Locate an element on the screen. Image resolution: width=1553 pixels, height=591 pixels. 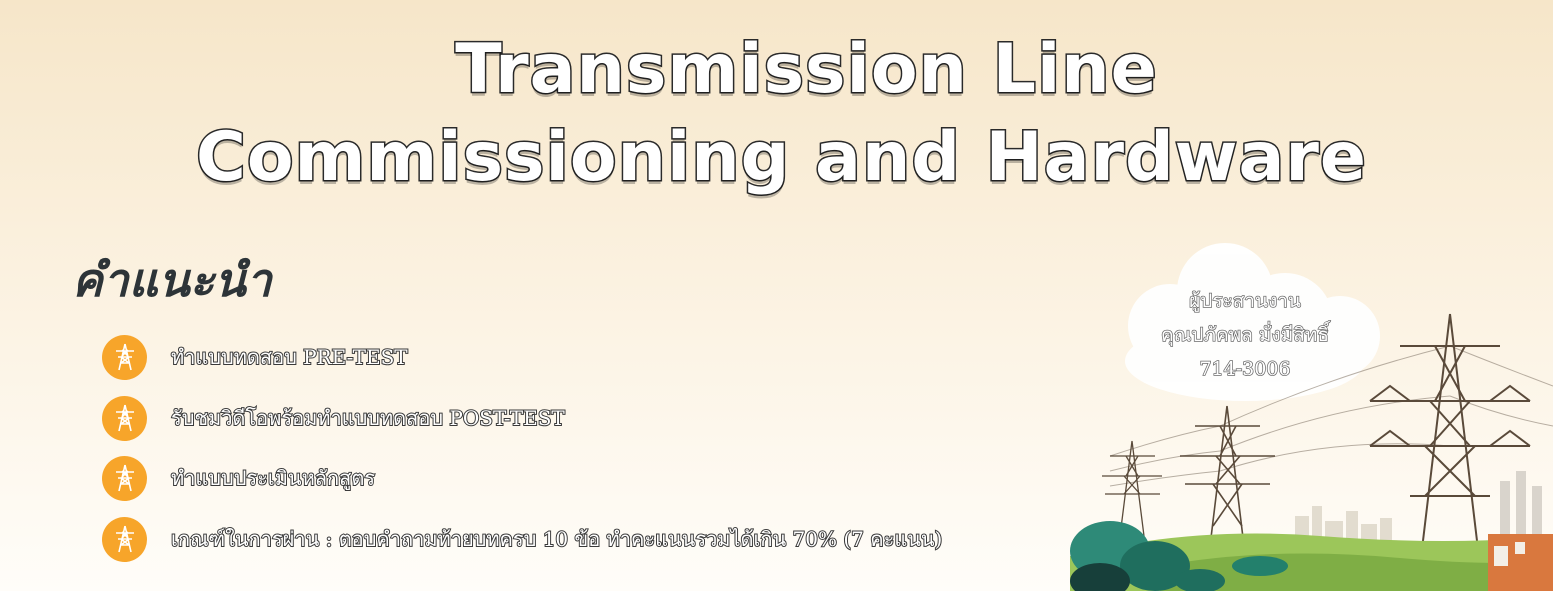
step-item-3: ทำแบบประเมินหลักสูตร is located at coordinates (239, 478).